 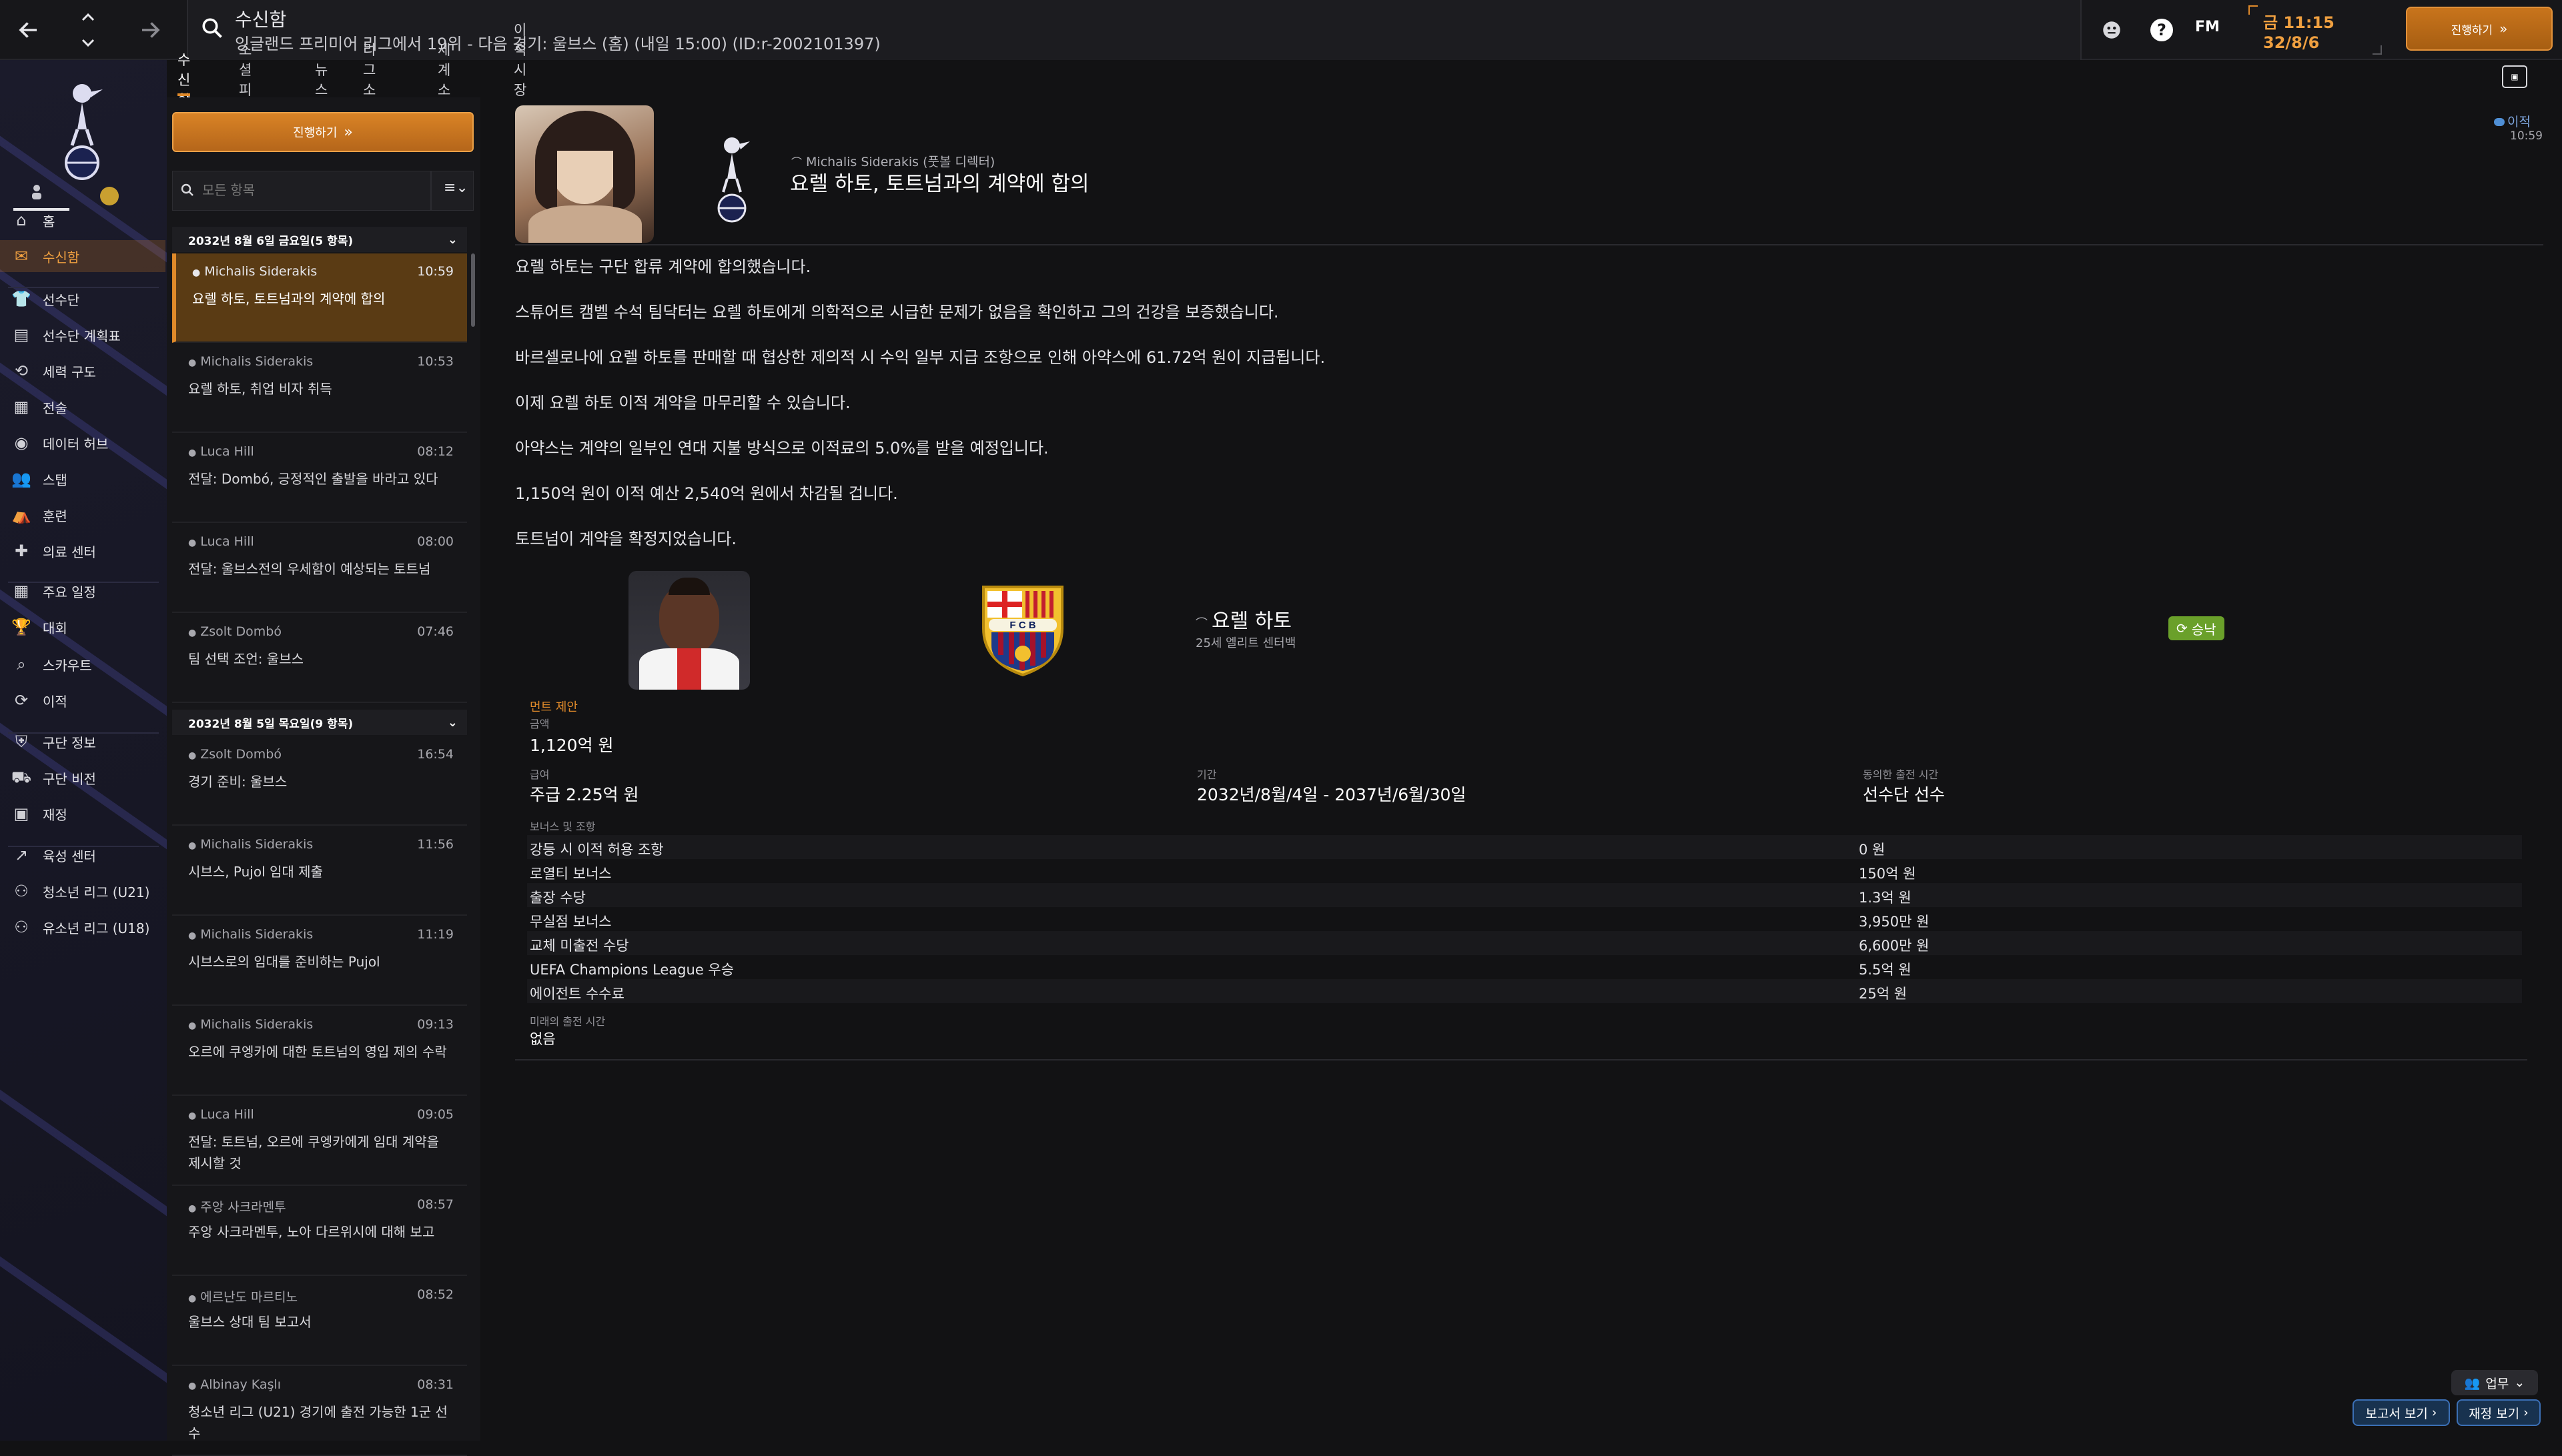 What do you see at coordinates (235, 755) in the screenshot?
I see `message-sender: ● Zsolt Dombó` at bounding box center [235, 755].